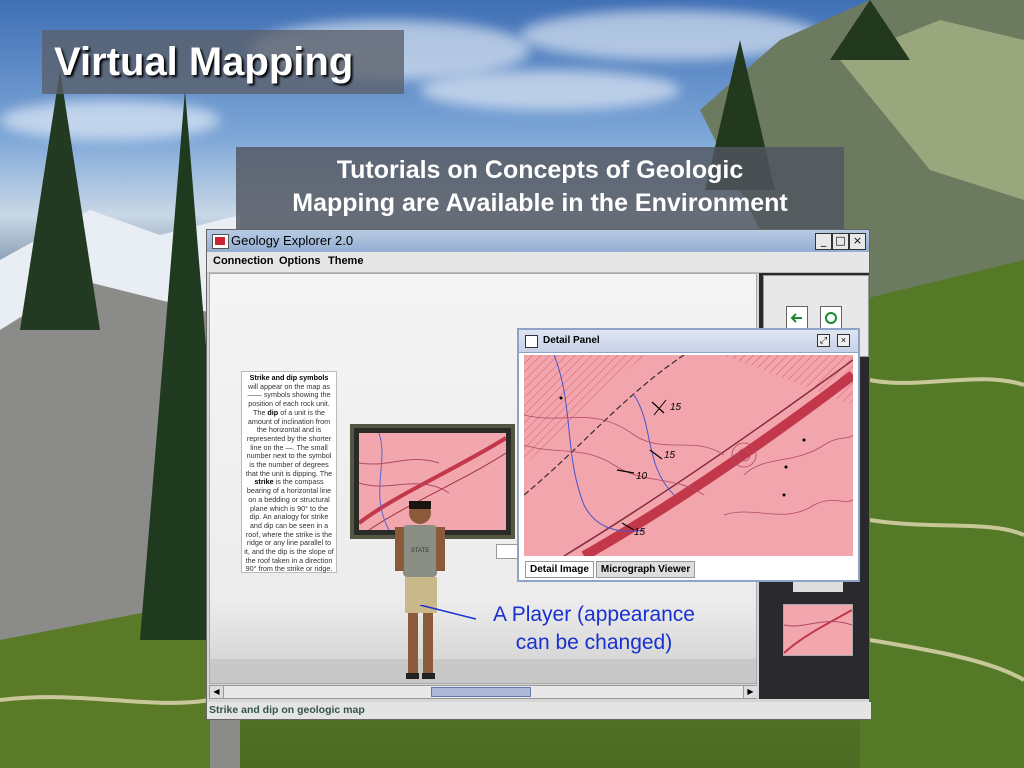  I want to click on menu-options: Options, so click(300, 261).